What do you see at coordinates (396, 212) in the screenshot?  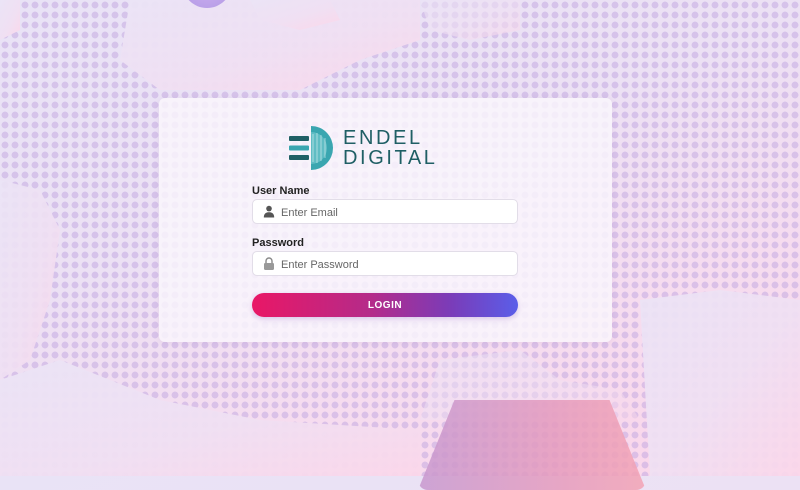 I see `username-input` at bounding box center [396, 212].